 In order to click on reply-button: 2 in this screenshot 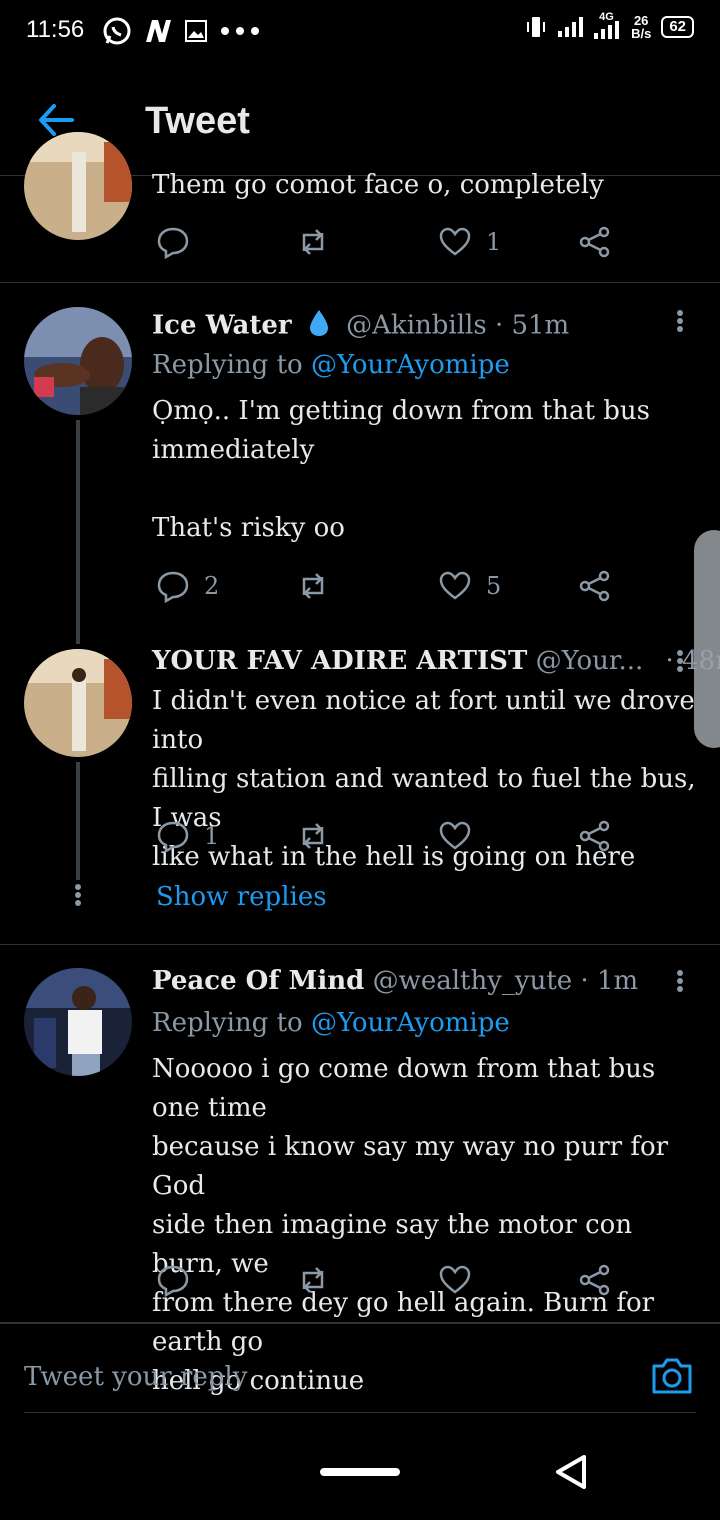, I will do `click(187, 586)`.